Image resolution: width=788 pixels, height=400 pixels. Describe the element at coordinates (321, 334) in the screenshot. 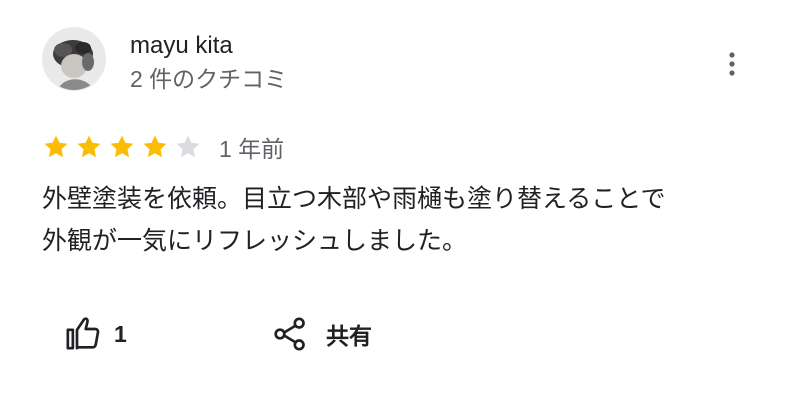

I see `share-button: 共有` at that location.